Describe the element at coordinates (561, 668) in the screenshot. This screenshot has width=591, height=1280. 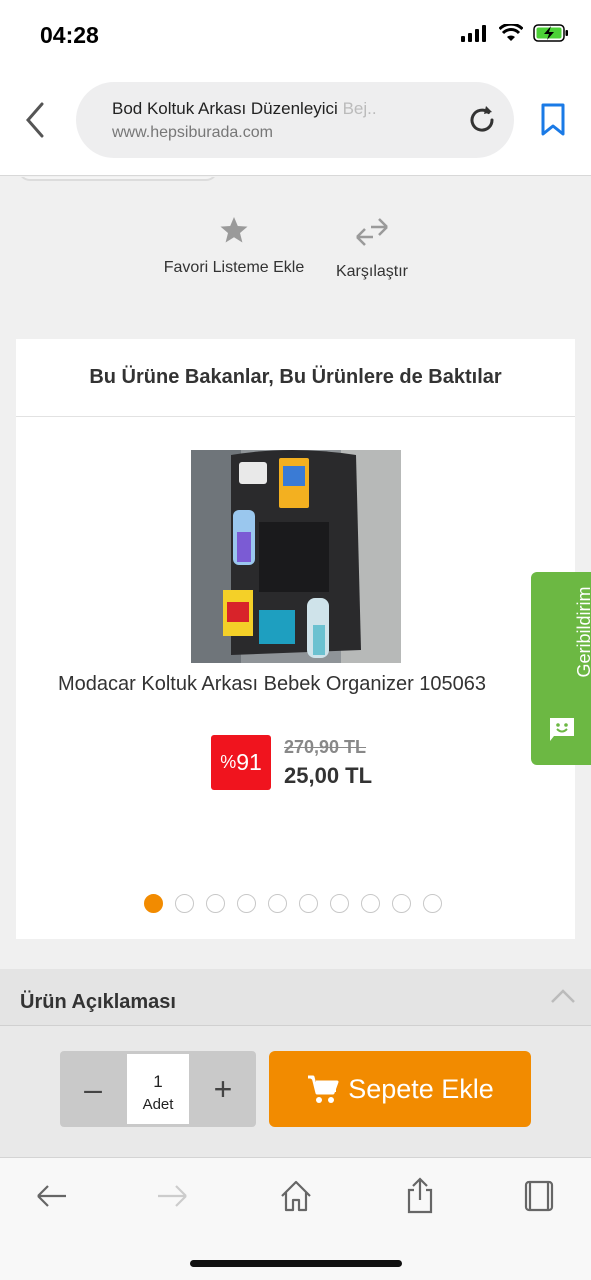
I see `feedback-tab: Geribildirim` at that location.